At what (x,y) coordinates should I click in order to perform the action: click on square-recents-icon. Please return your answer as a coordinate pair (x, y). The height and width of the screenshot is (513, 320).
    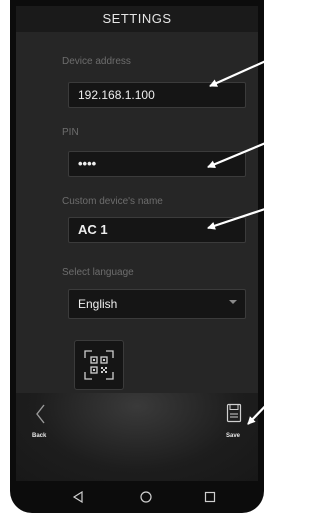
    Looking at the image, I should click on (210, 497).